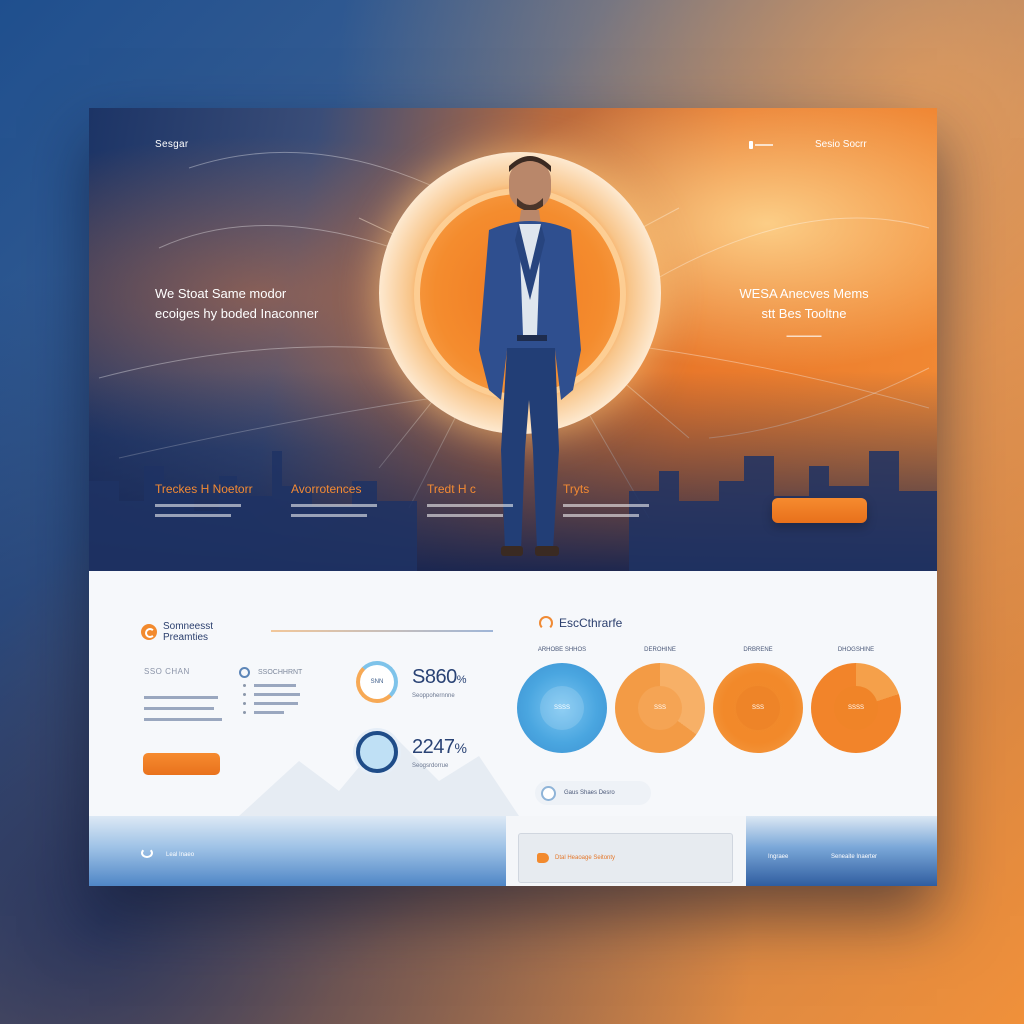 This screenshot has height=1024, width=1024. What do you see at coordinates (180, 855) in the screenshot?
I see `footer-link: Leal Inaeo` at bounding box center [180, 855].